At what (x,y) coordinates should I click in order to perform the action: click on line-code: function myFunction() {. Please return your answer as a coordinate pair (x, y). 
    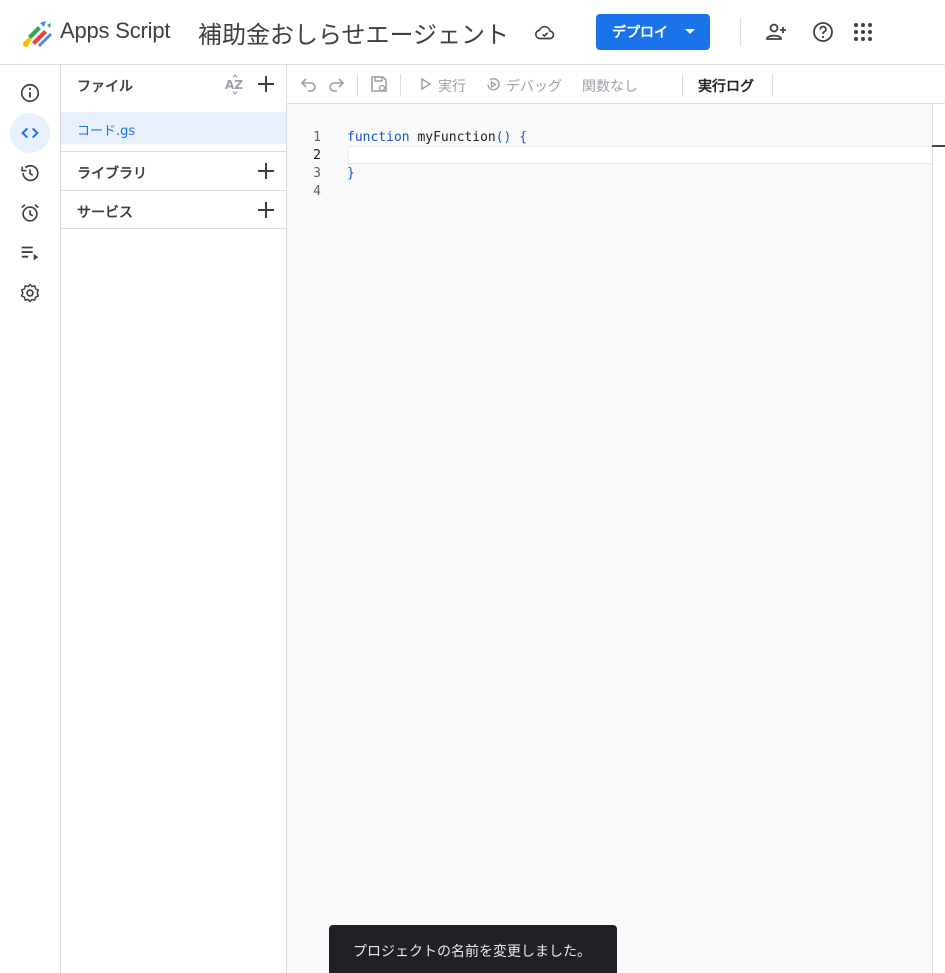
    Looking at the image, I should click on (437, 137).